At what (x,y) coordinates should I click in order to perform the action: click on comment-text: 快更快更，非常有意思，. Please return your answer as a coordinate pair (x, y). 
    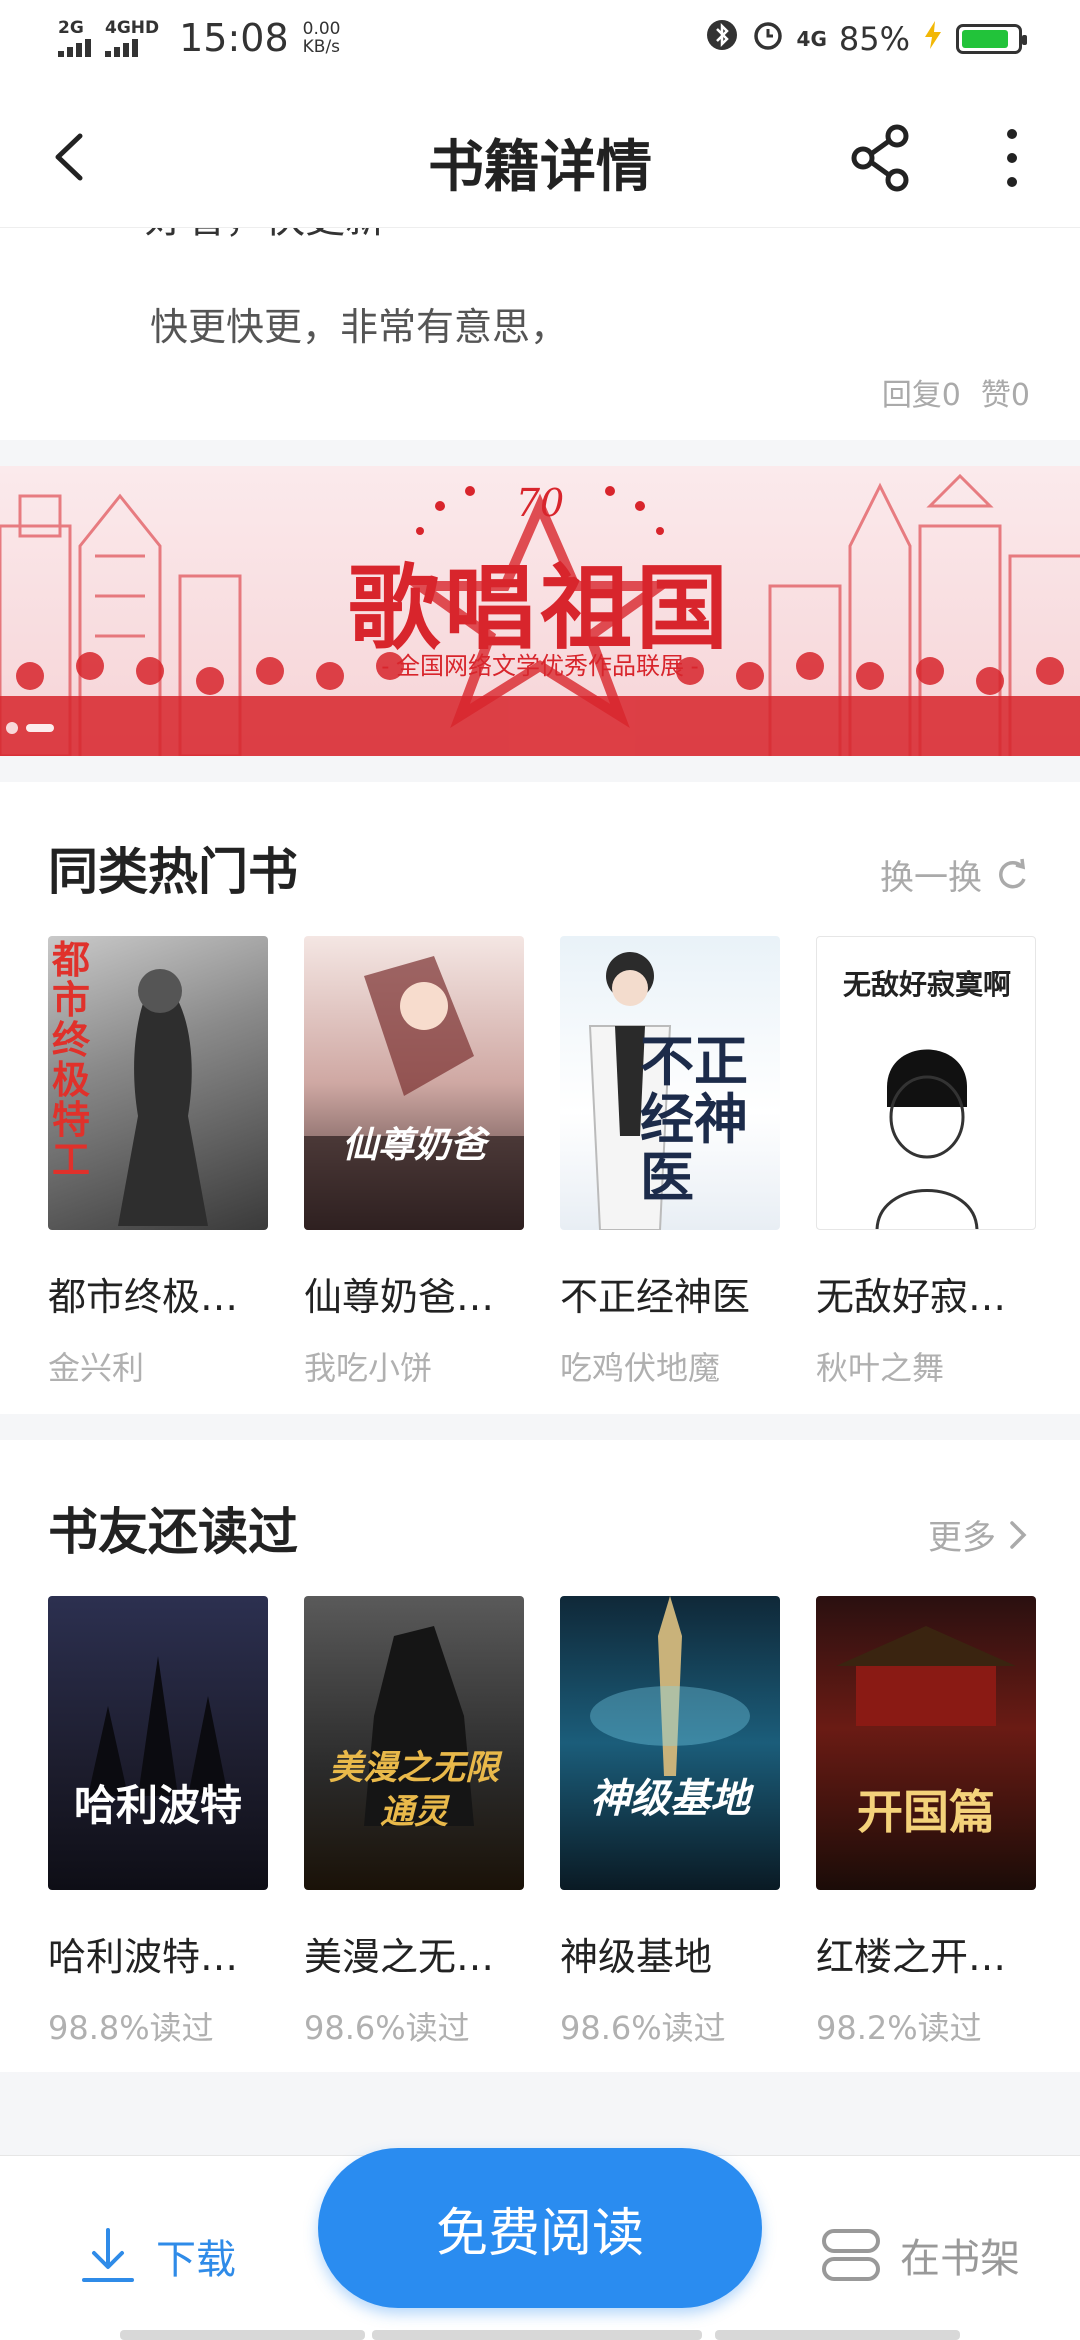
    Looking at the image, I should click on (359, 327).